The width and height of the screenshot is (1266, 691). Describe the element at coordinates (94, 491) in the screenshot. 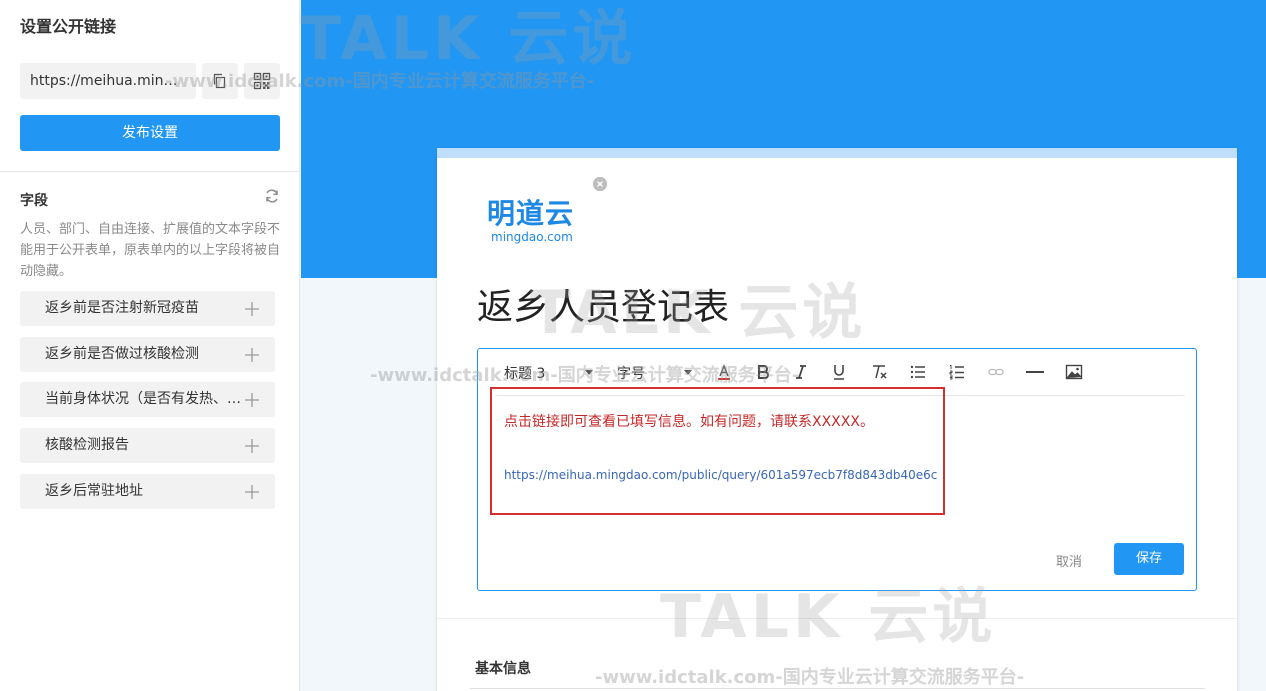

I see `field-item-label: 返乡后常驻地址` at that location.